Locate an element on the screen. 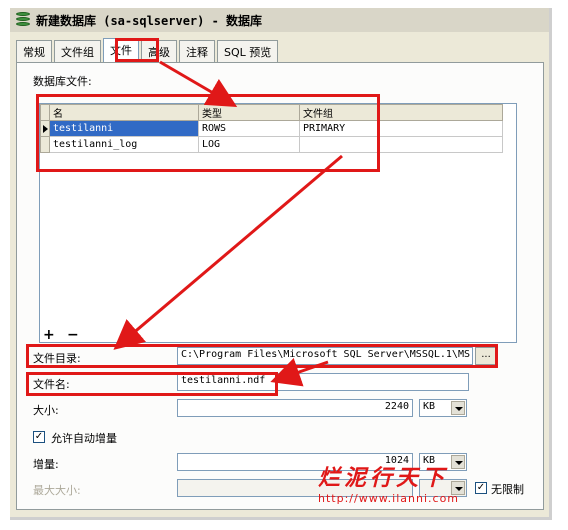 This screenshot has height=530, width=568. row-pointer is located at coordinates (45, 128).